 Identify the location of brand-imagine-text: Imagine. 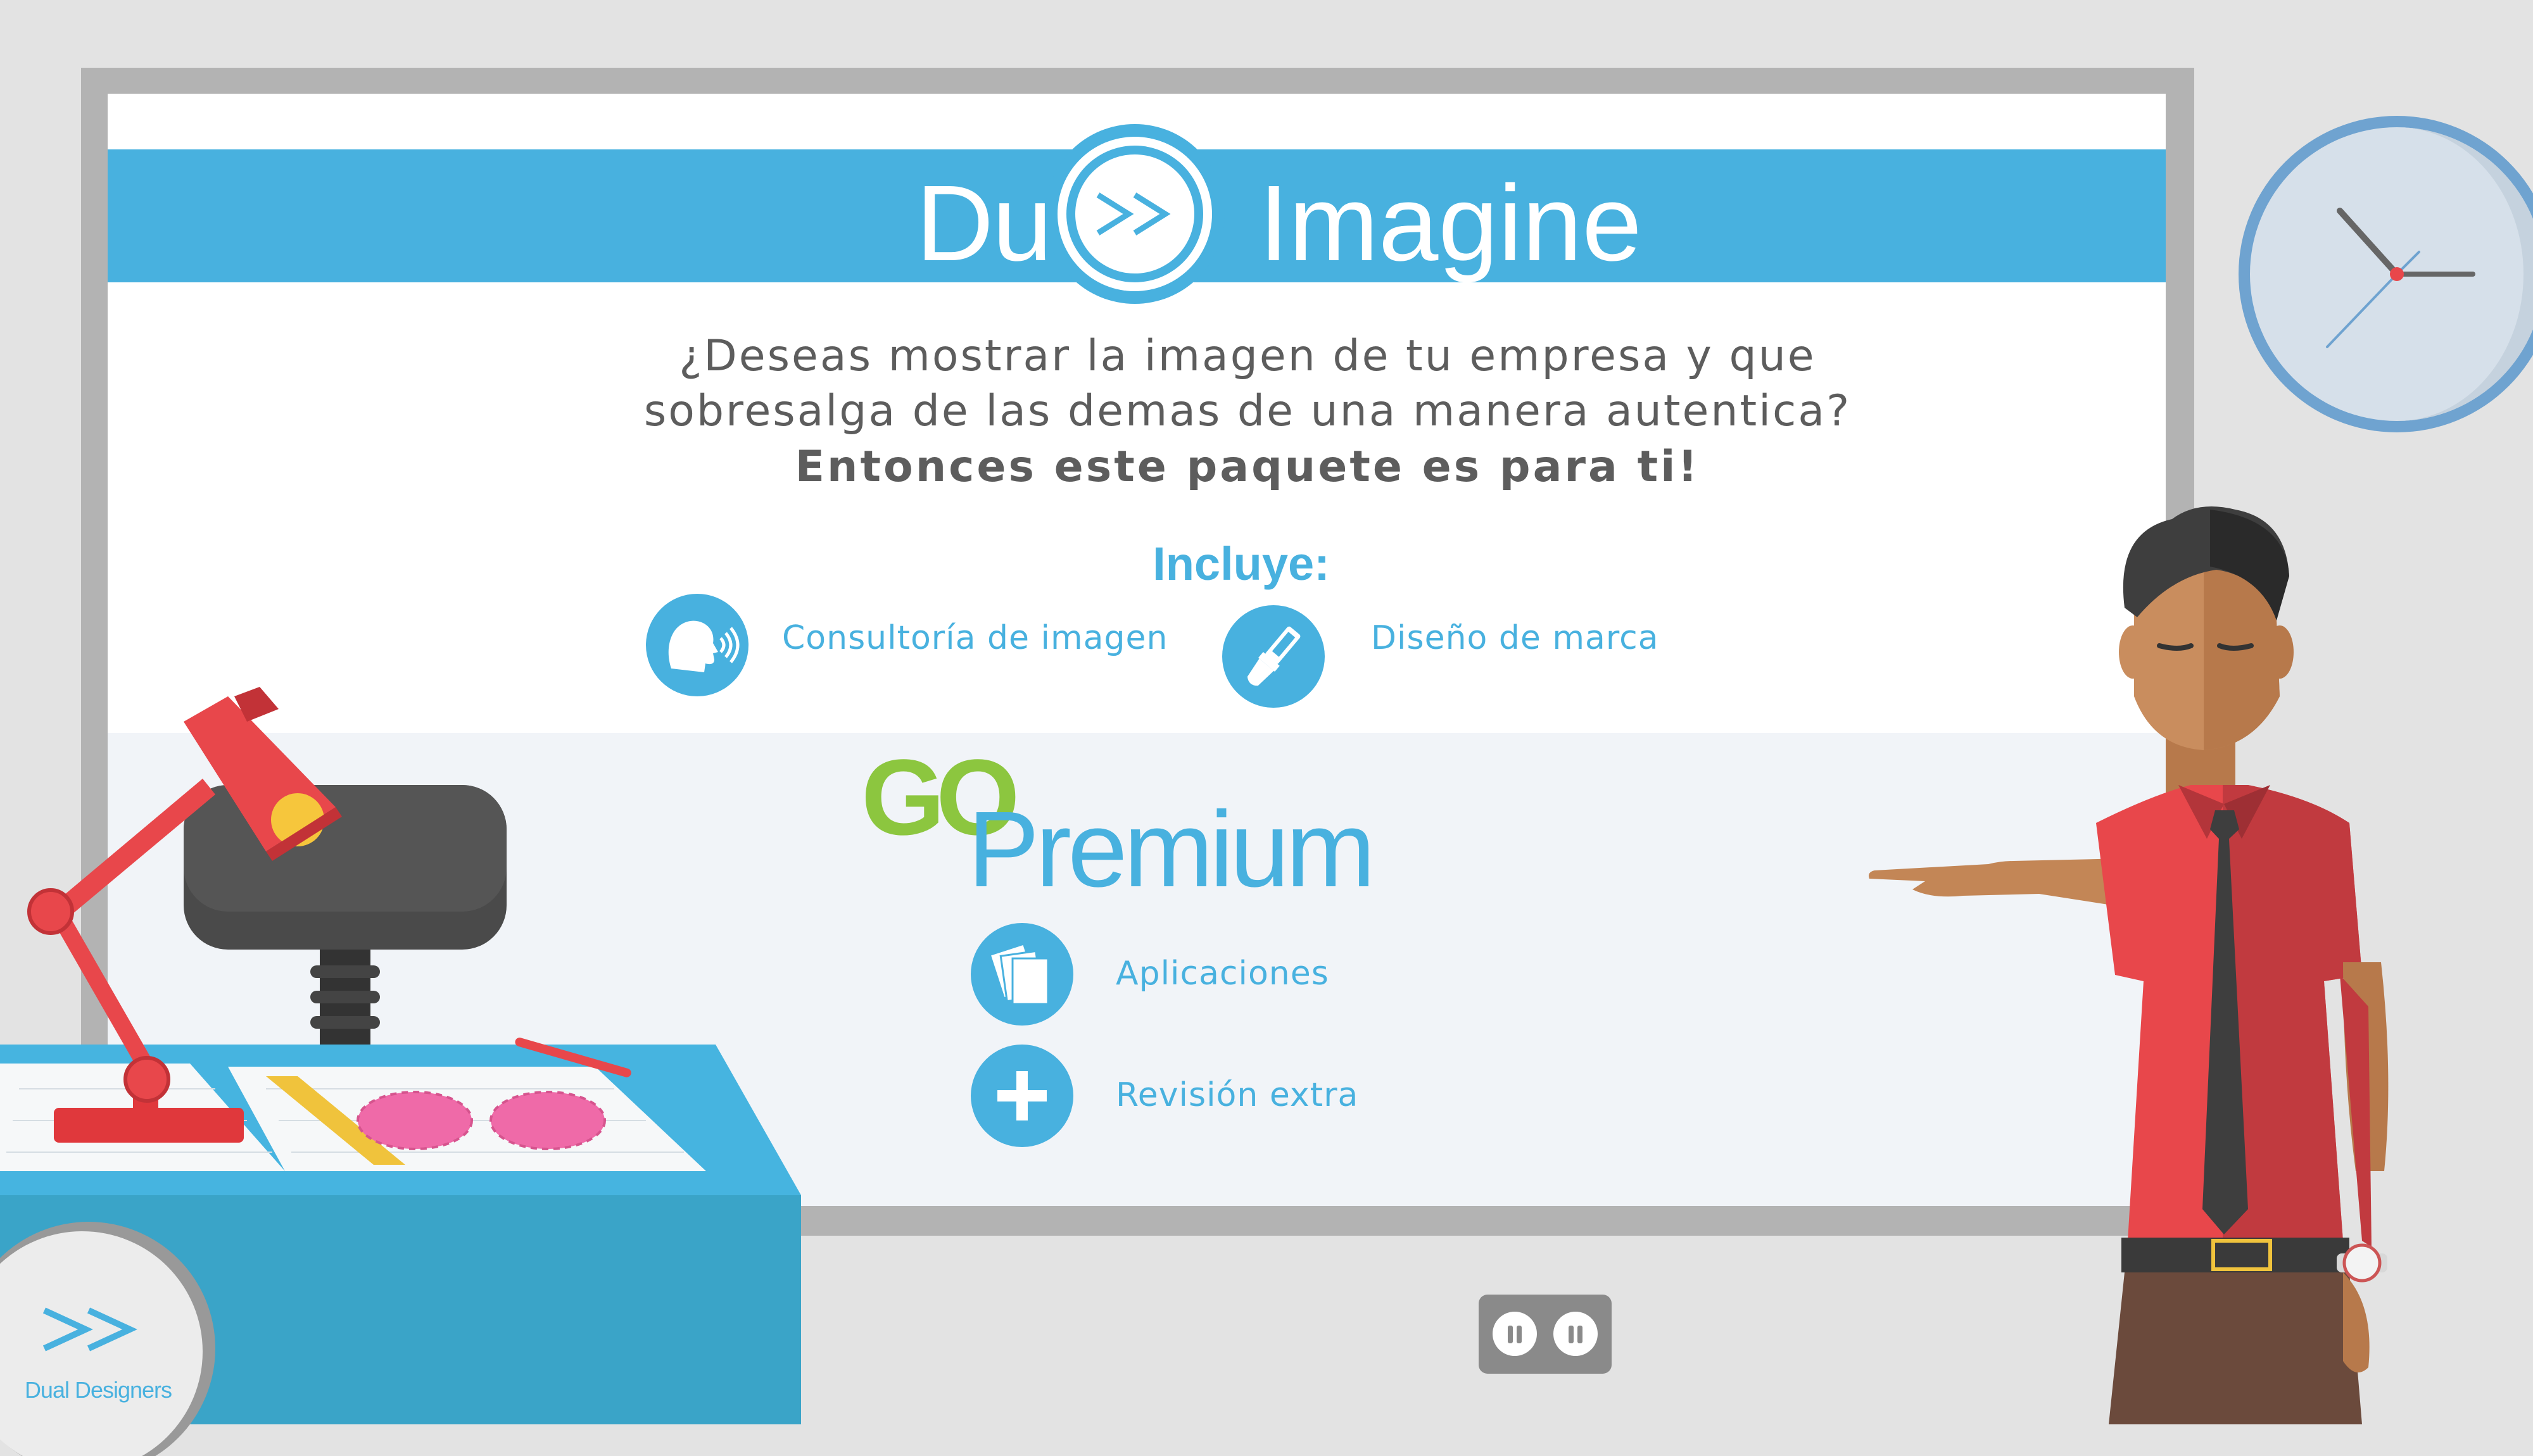
(1450, 223).